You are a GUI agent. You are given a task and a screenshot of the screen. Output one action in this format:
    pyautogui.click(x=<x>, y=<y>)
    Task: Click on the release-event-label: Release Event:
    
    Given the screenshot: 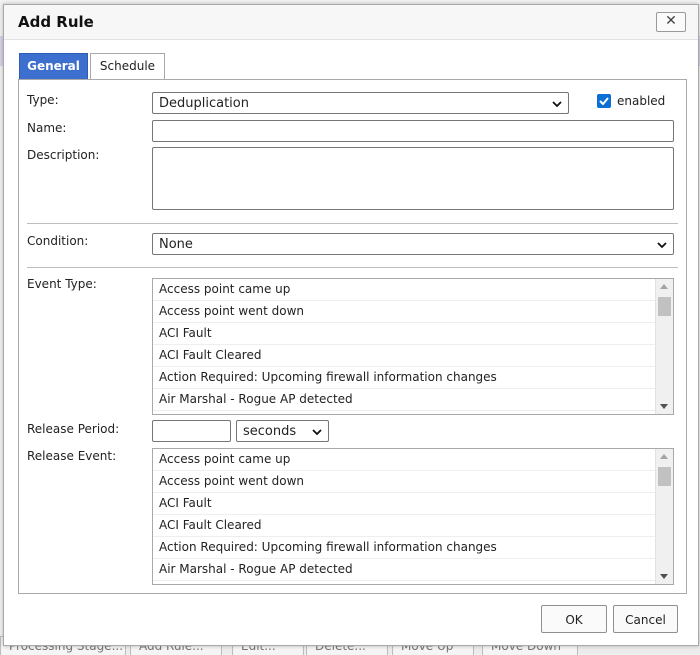 What is the action you would take?
    pyautogui.click(x=72, y=456)
    